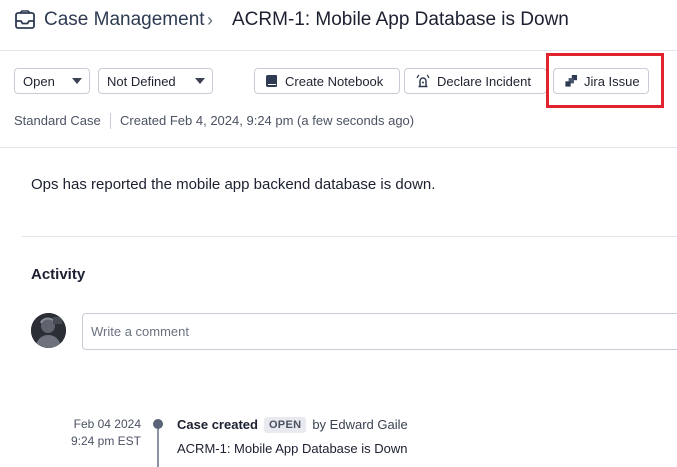 The image size is (677, 467). What do you see at coordinates (124, 20) in the screenshot?
I see `breadcrumb-case-management: Case Management` at bounding box center [124, 20].